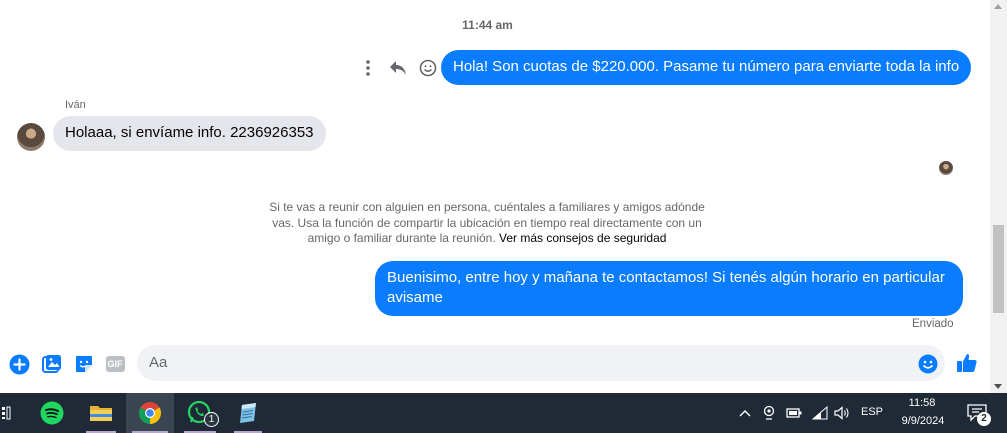  What do you see at coordinates (998, 196) in the screenshot?
I see `chat-scrollbar` at bounding box center [998, 196].